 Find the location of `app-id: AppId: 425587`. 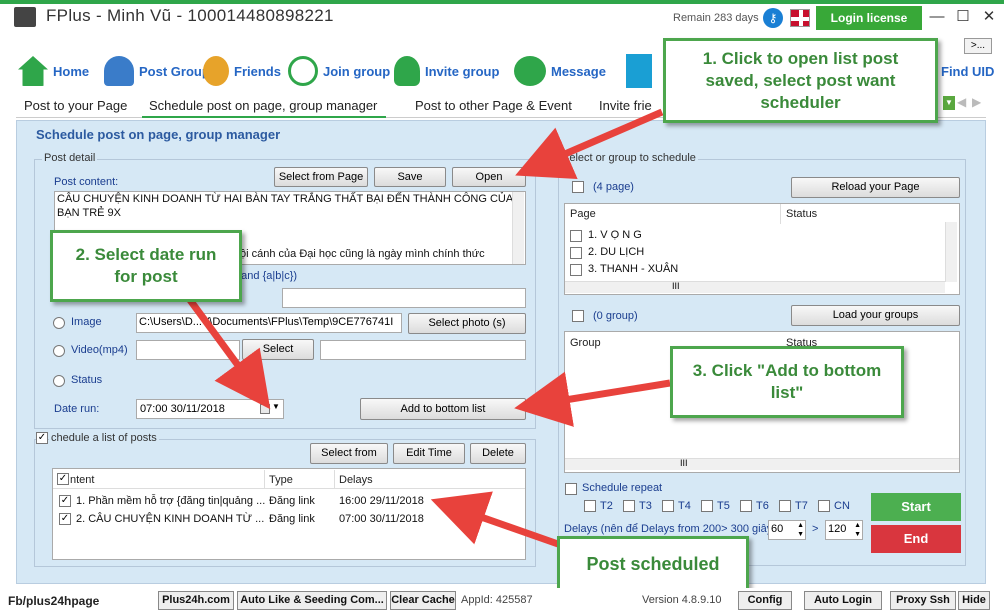

app-id: AppId: 425587 is located at coordinates (497, 600).